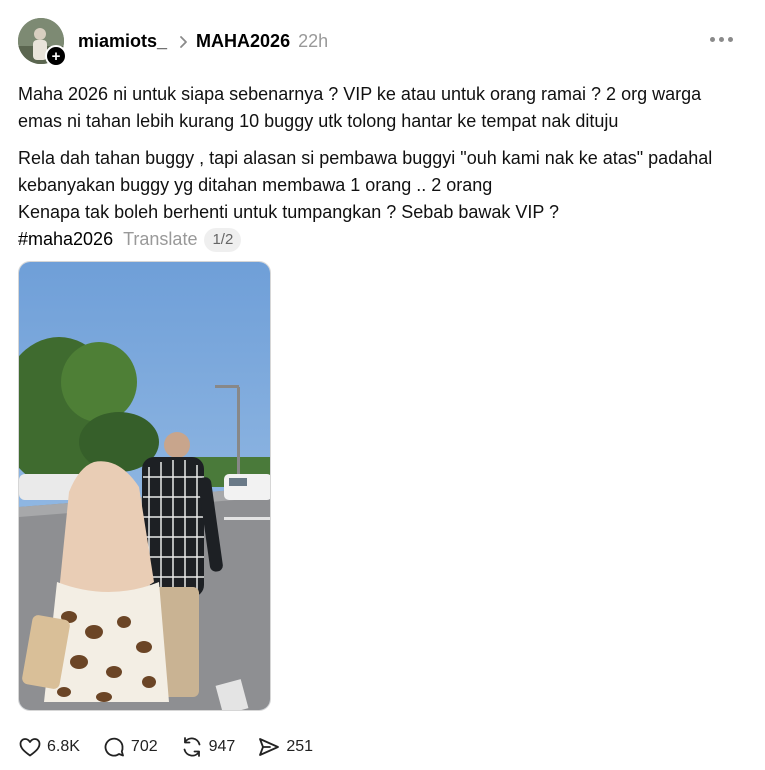  I want to click on comment-icon, so click(114, 747).